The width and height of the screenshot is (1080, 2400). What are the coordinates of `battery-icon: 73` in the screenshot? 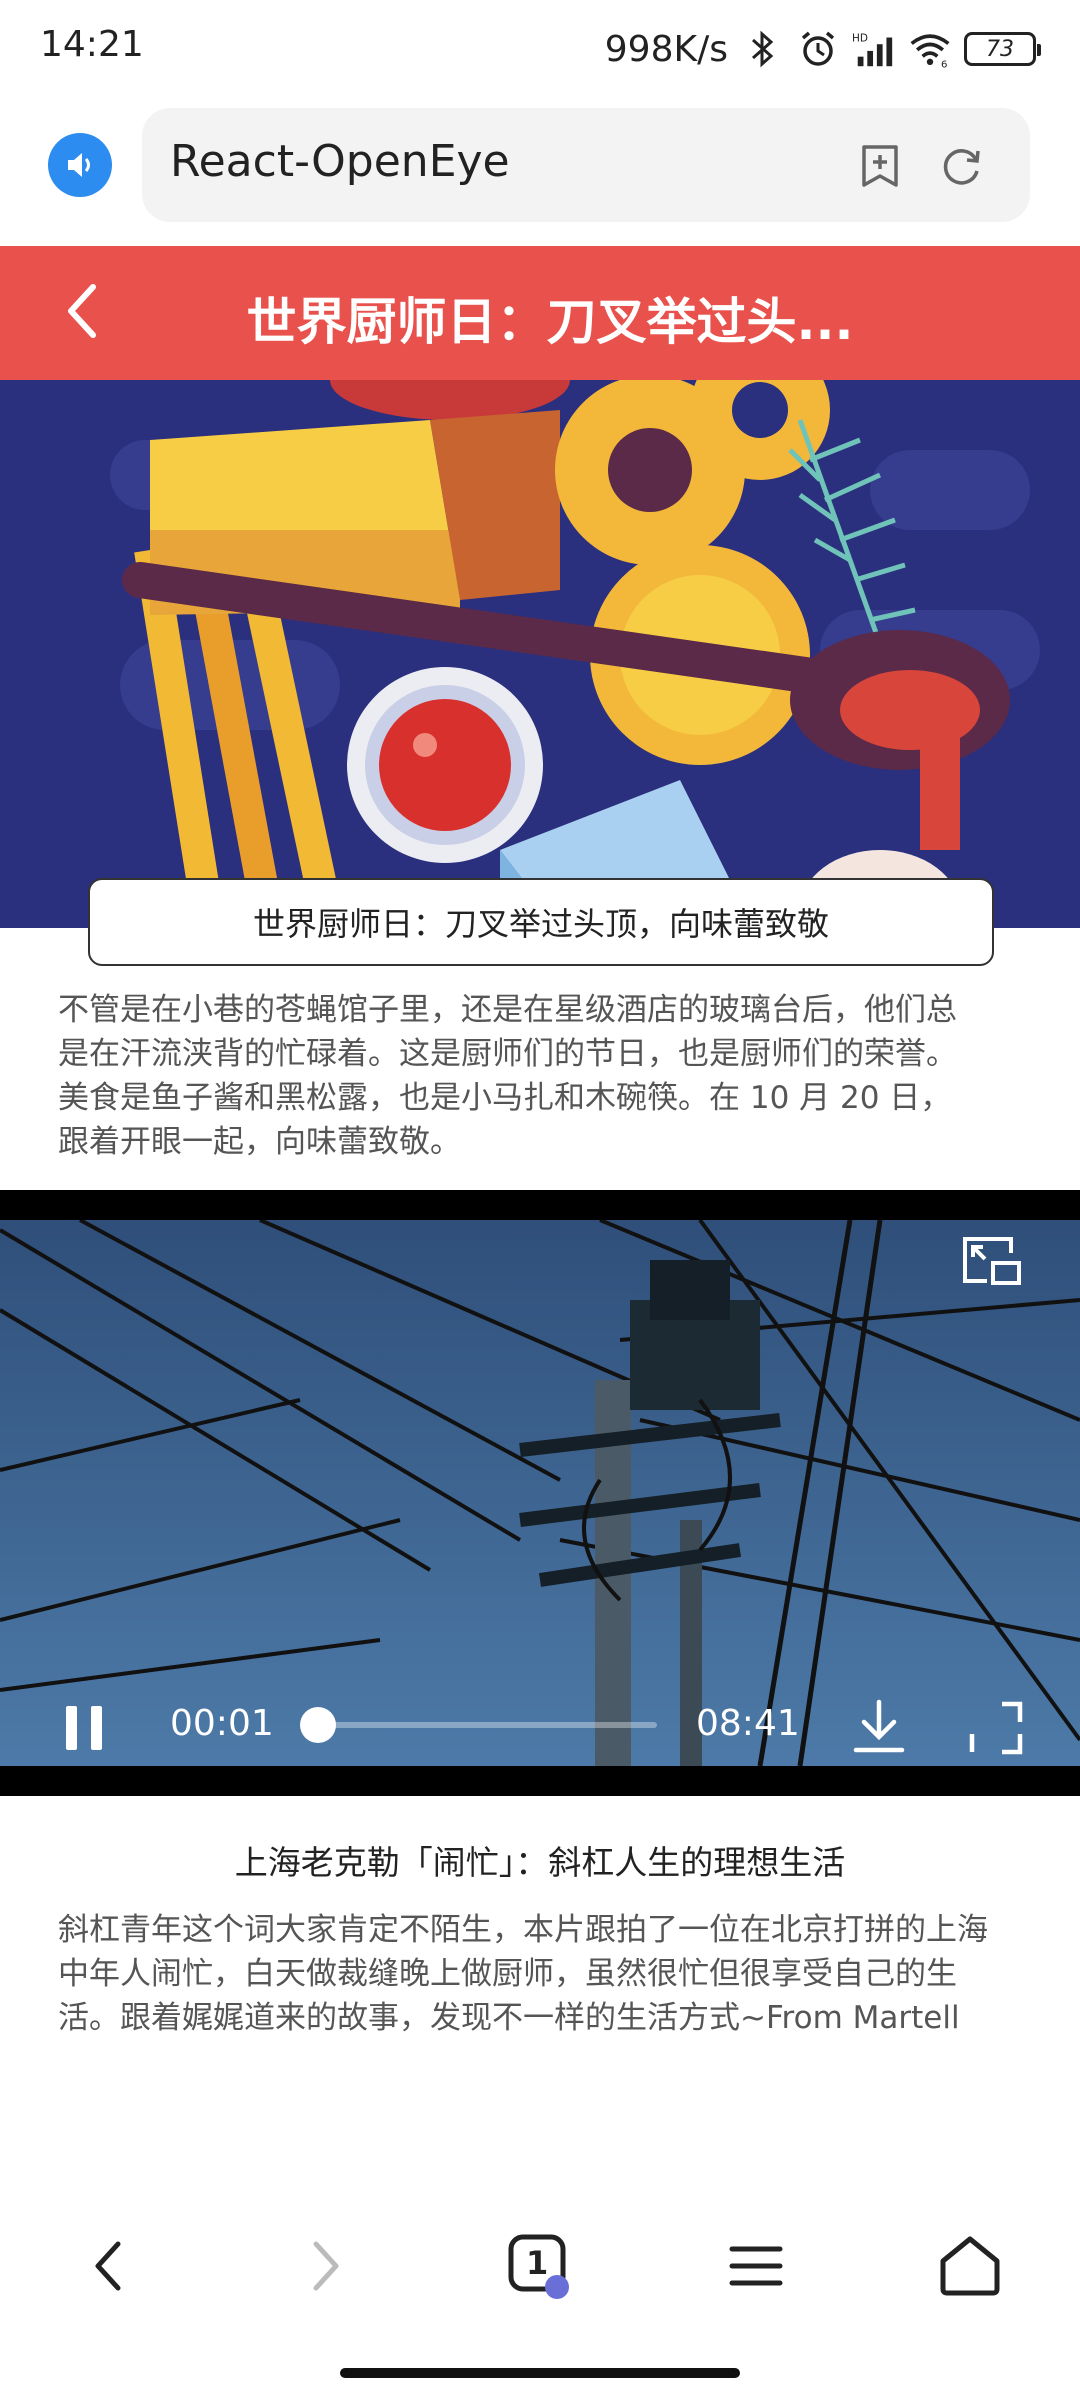 It's located at (1002, 49).